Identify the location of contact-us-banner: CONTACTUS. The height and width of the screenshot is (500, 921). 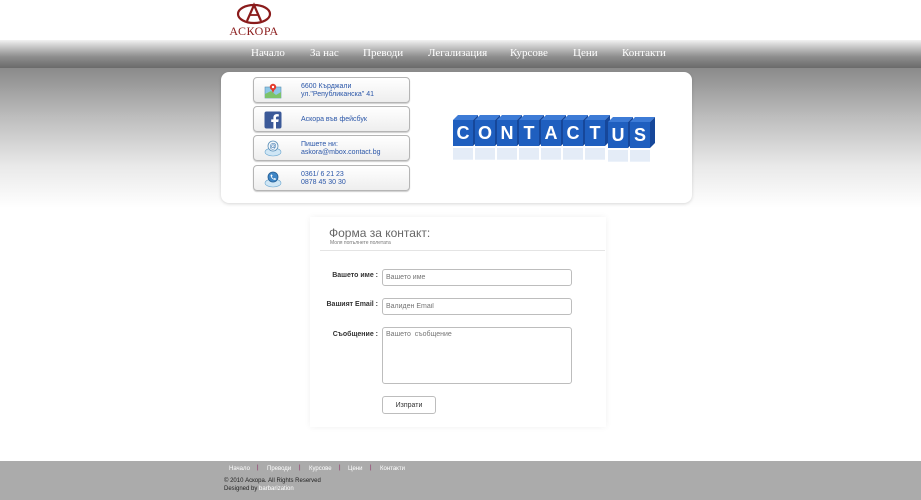
(553, 144).